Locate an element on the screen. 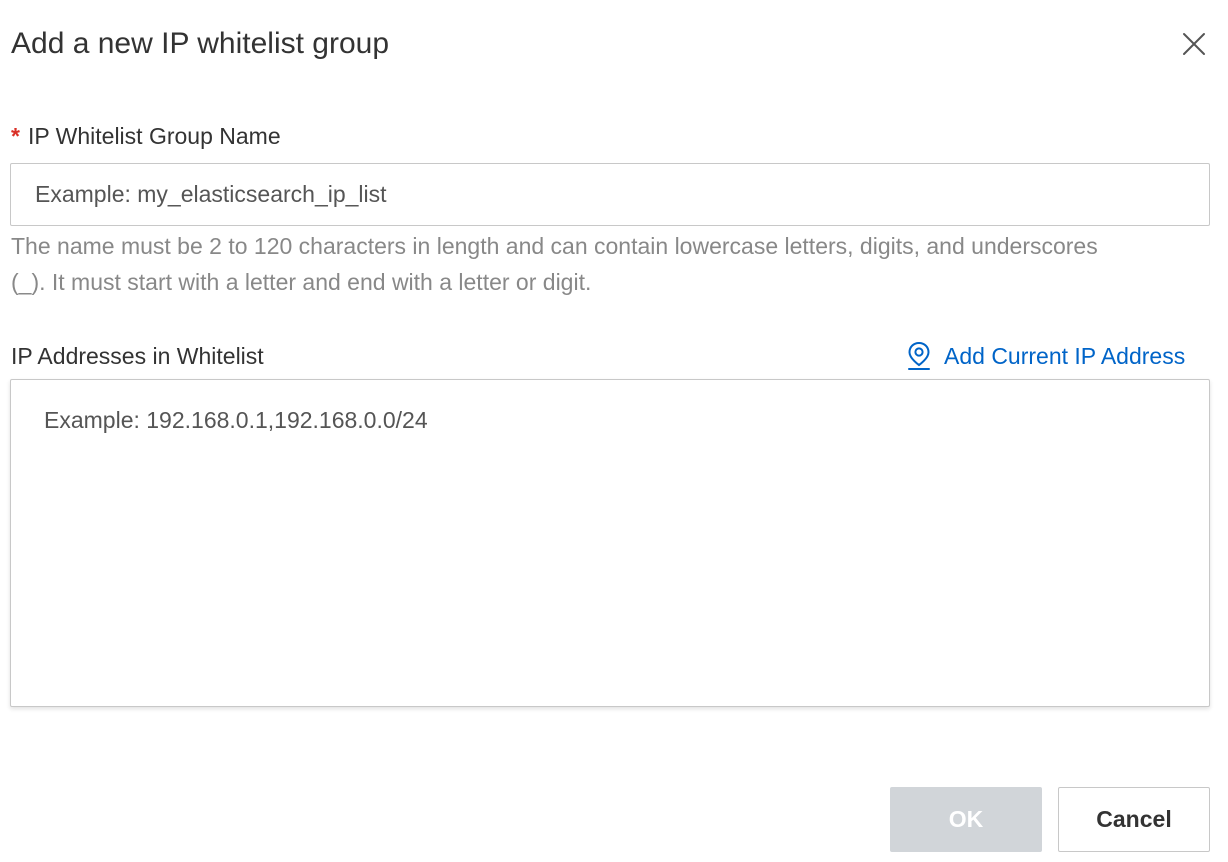 The image size is (1228, 862). location-pin-icon is located at coordinates (919, 355).